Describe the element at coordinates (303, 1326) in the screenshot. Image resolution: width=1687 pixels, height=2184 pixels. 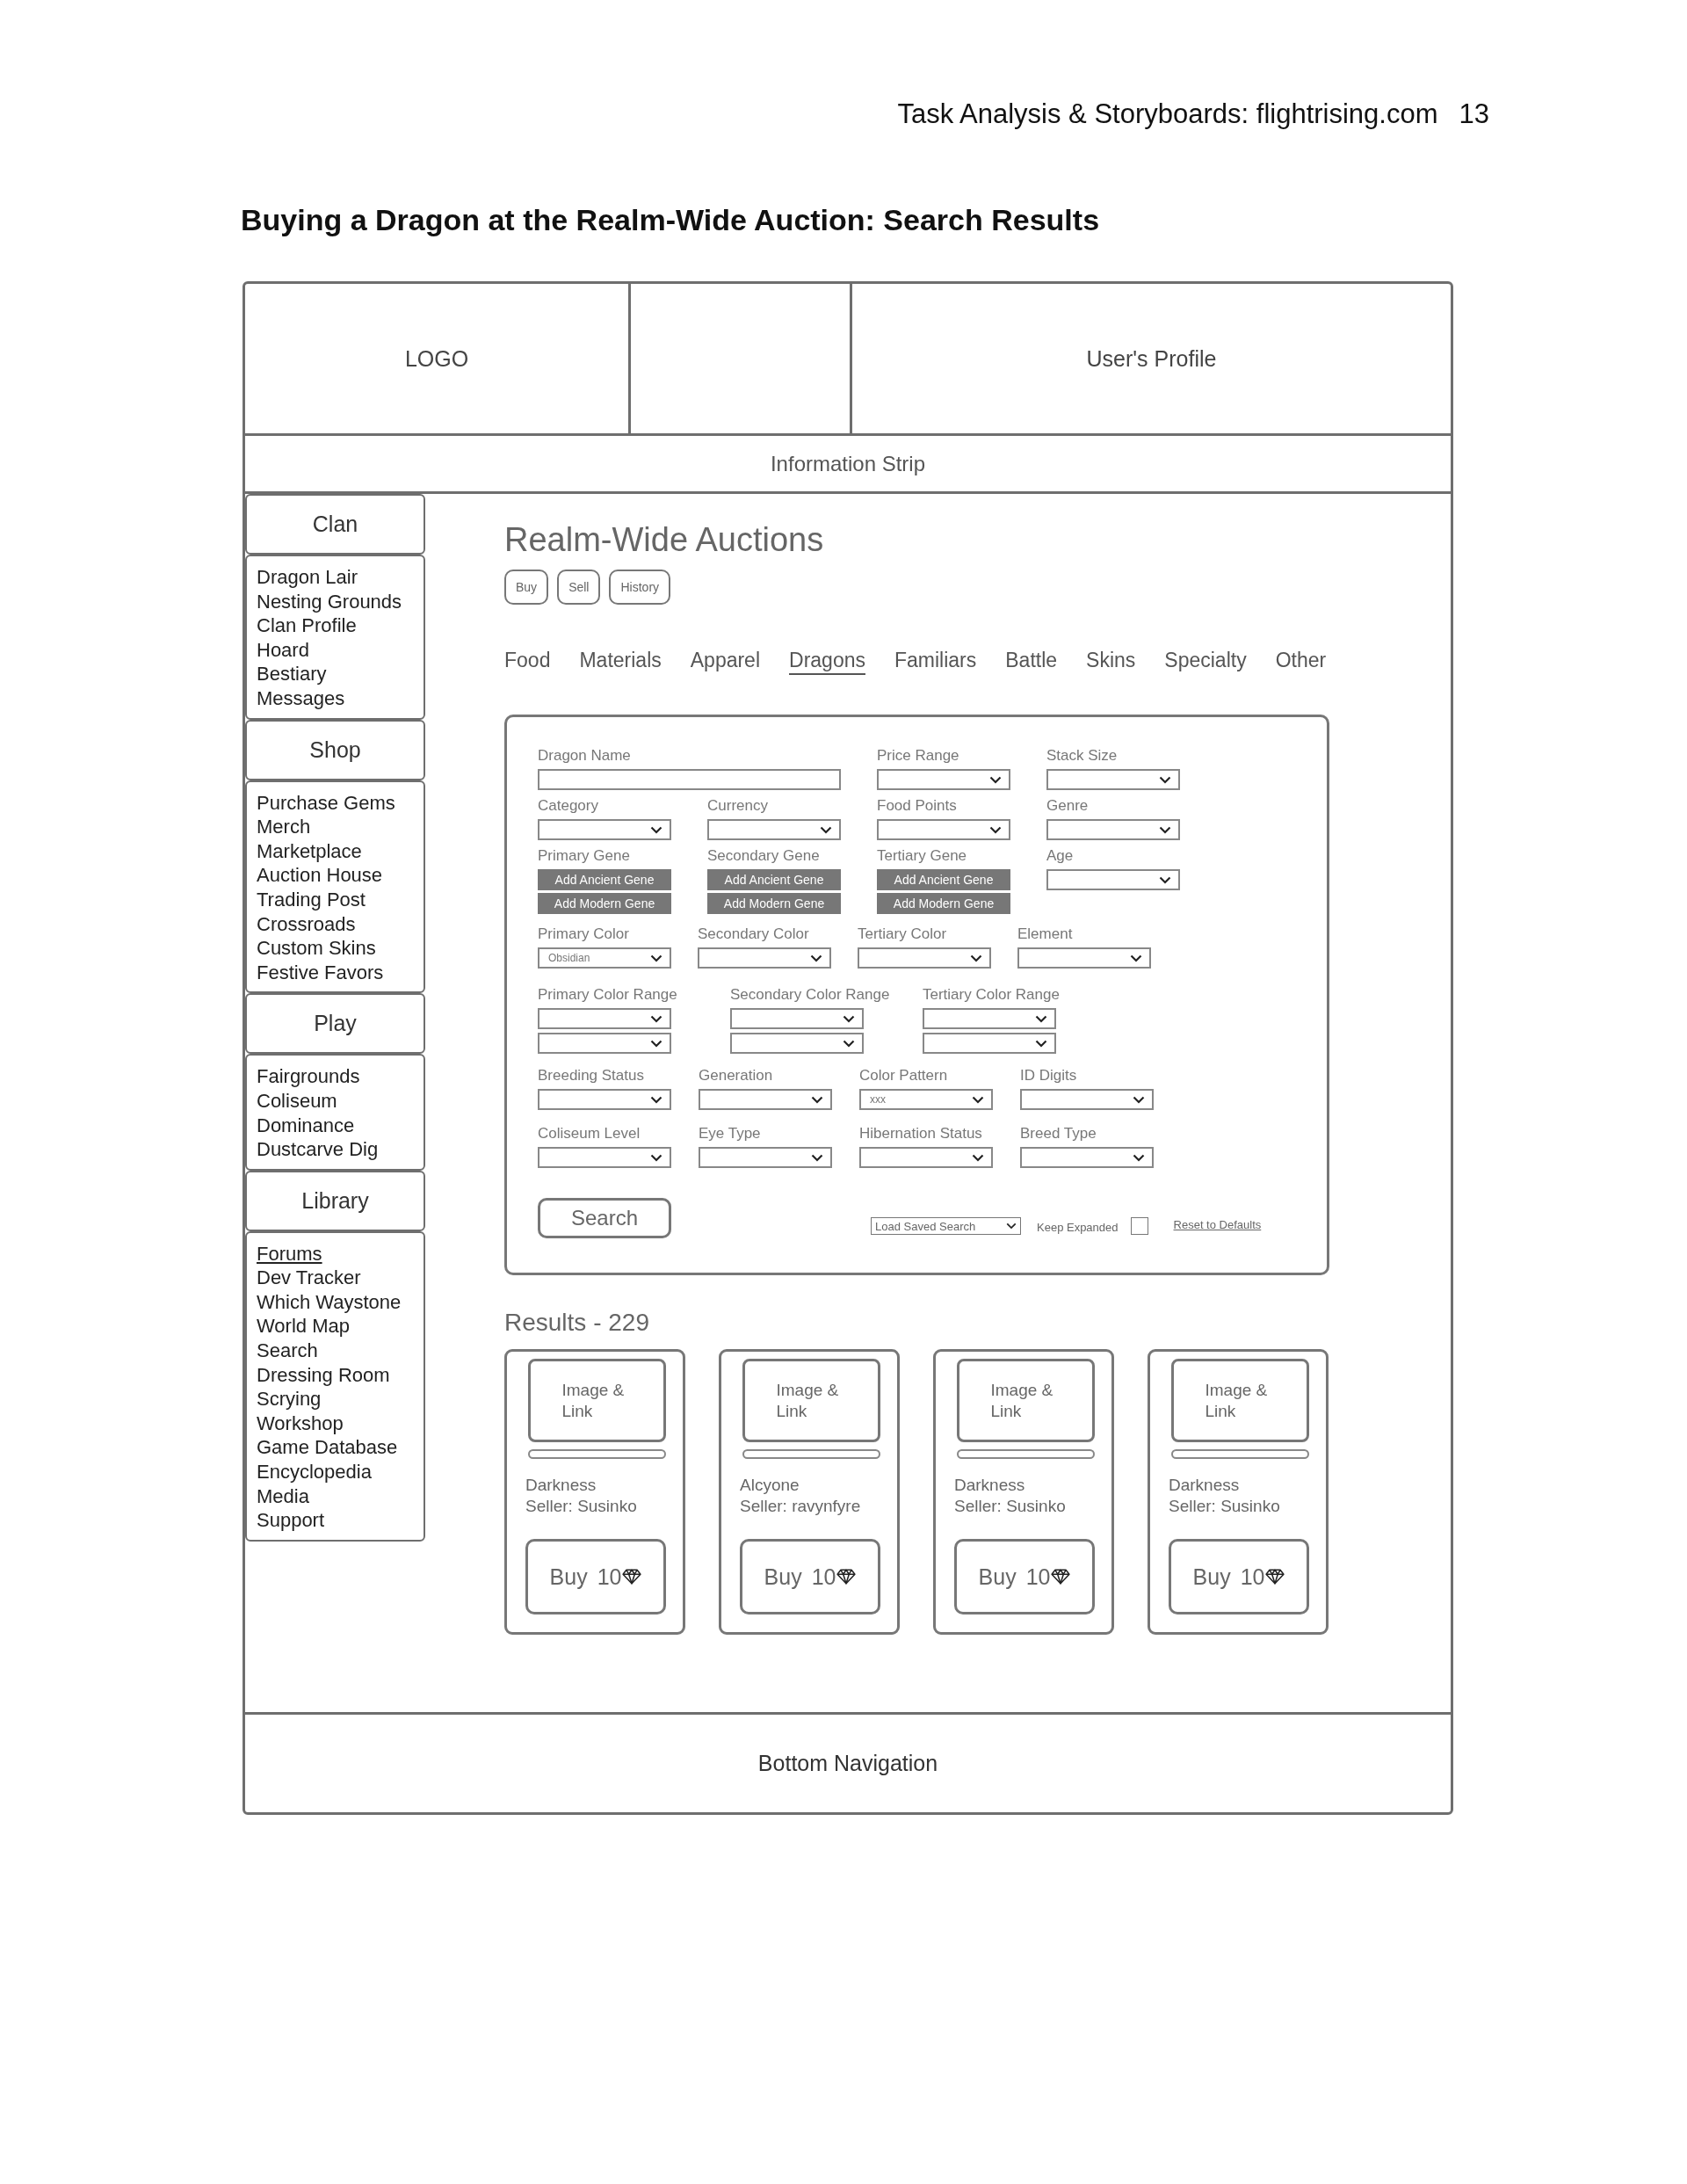
I see `sidebar-link: World Map` at that location.